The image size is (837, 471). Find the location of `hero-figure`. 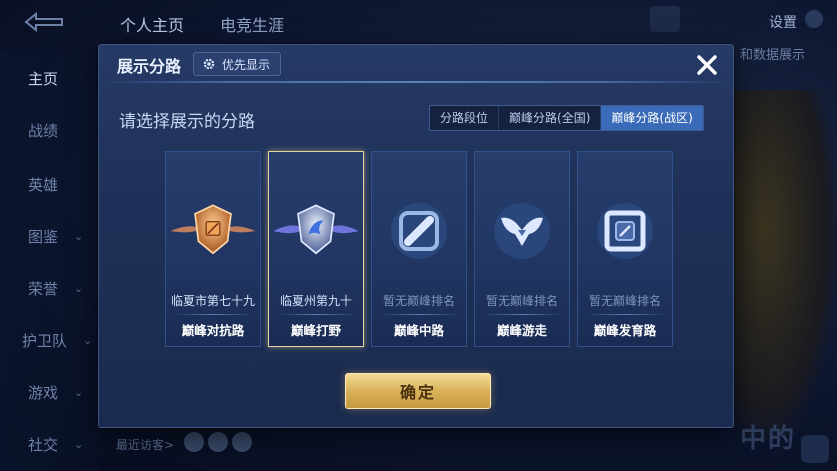

hero-figure is located at coordinates (777, 265).